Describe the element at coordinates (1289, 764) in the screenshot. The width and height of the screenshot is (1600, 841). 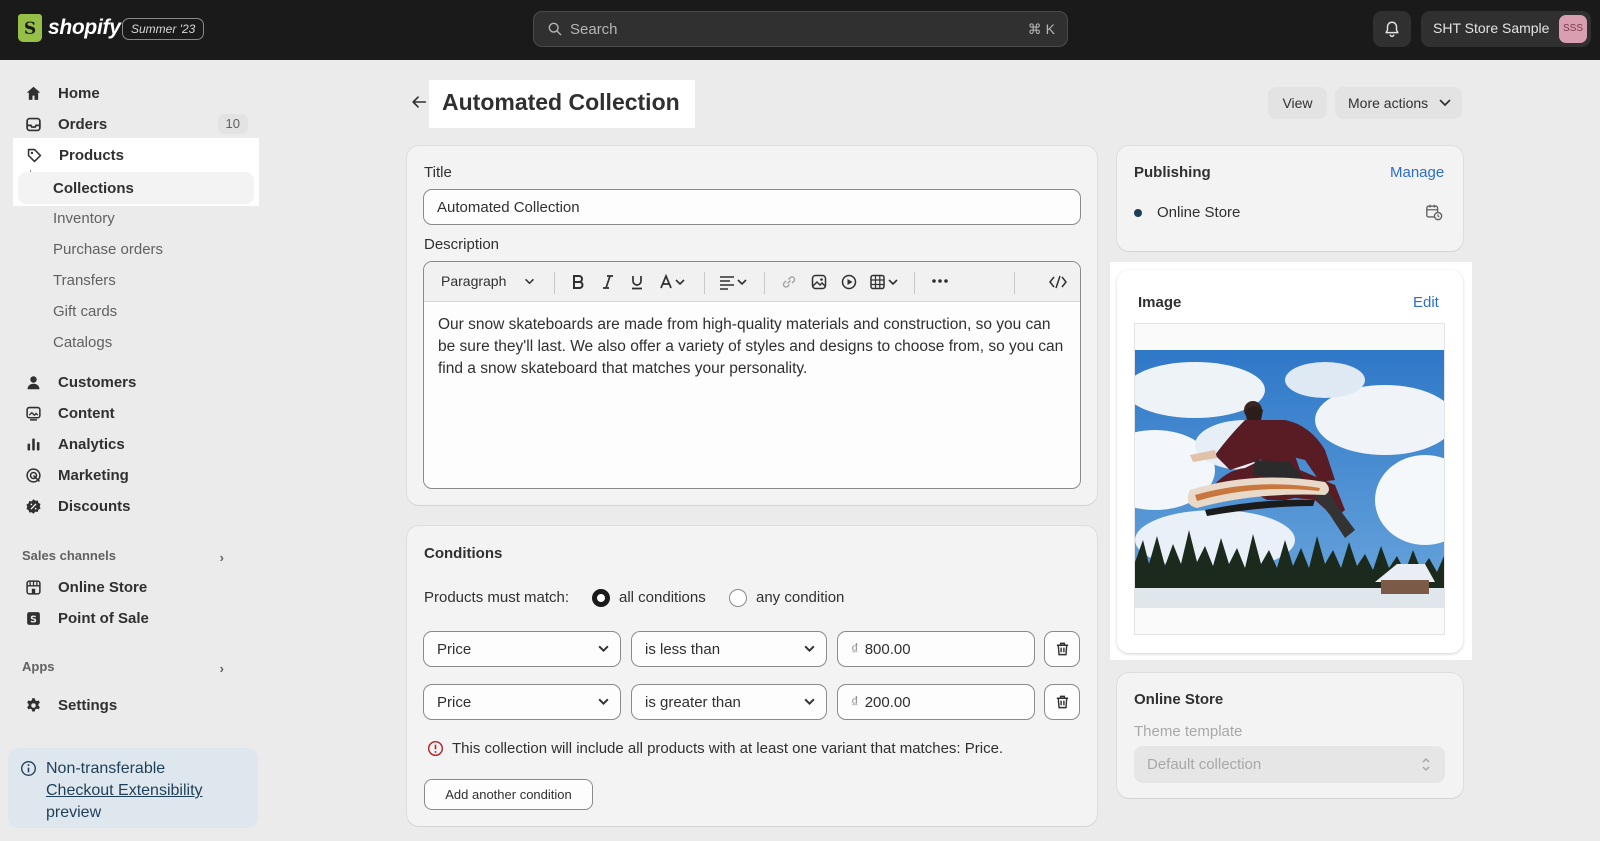
I see `theme-template-select: Default collection` at that location.